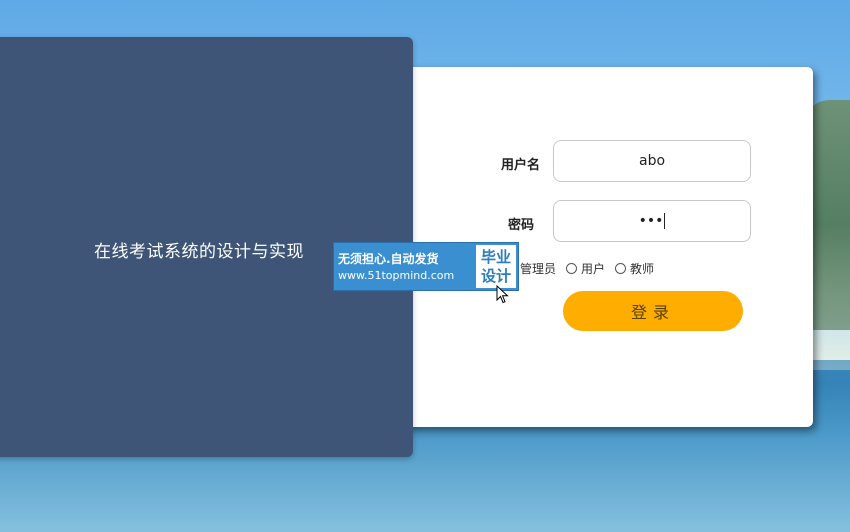 The image size is (850, 532). I want to click on password-value: •••, so click(651, 221).